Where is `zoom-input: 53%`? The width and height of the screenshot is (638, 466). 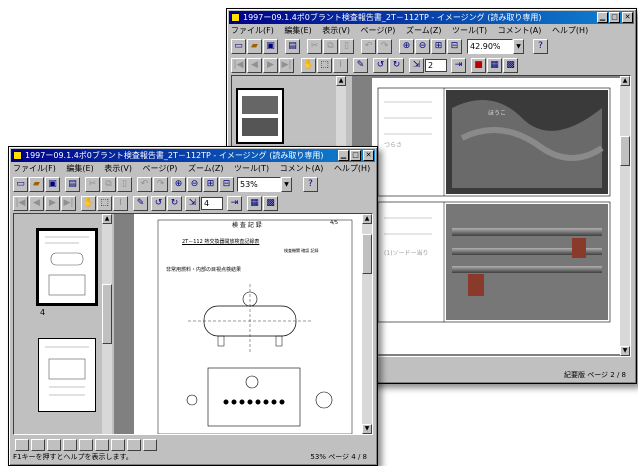
zoom-input: 53% is located at coordinates (259, 184).